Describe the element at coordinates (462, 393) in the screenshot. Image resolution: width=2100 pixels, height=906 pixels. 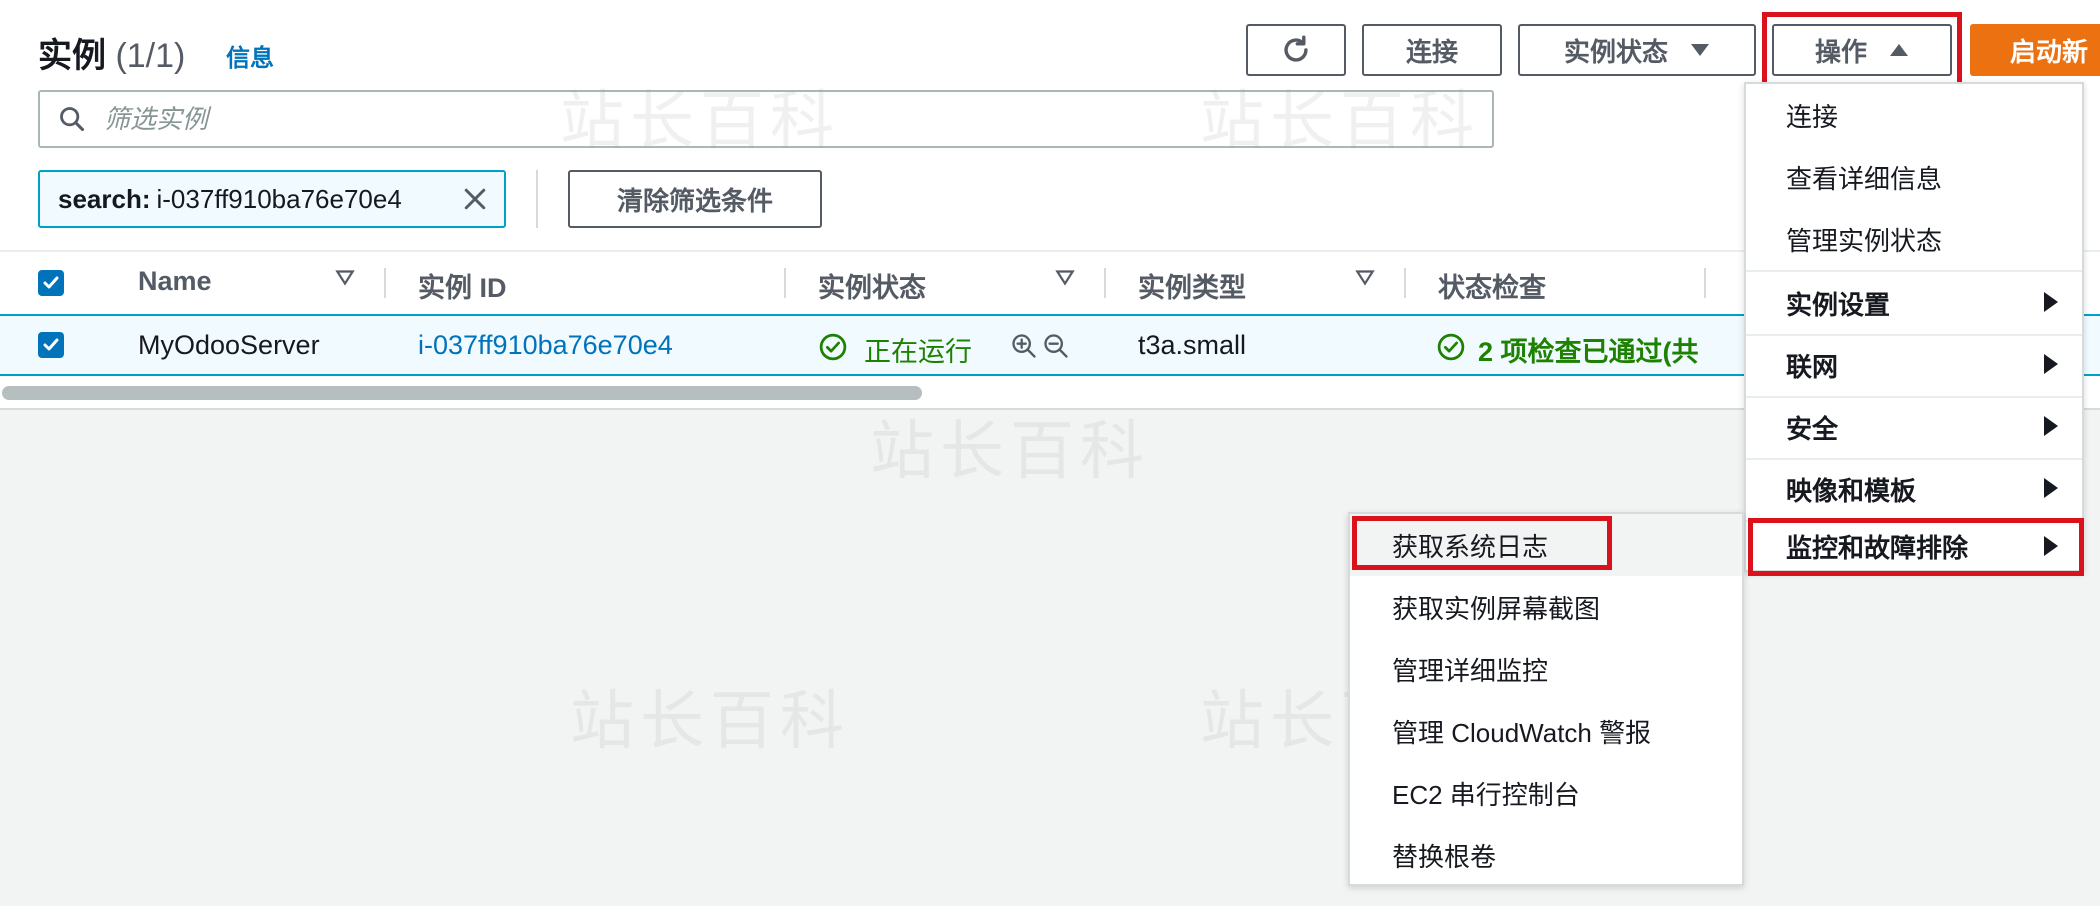
I see `scrollbar-thumb` at that location.